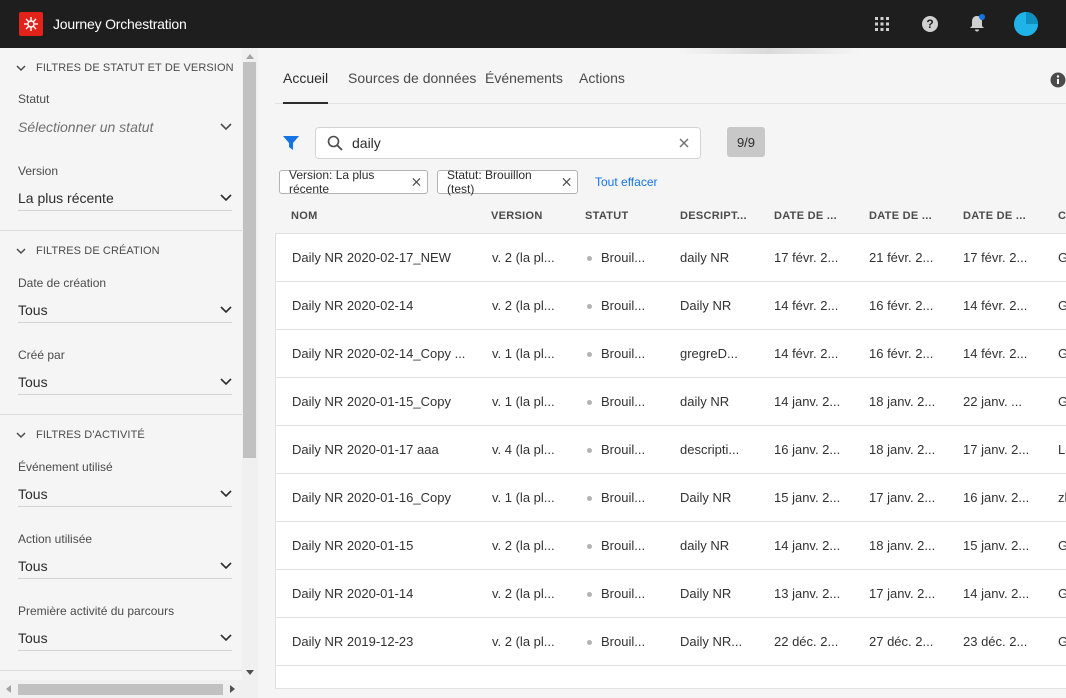 This screenshot has width=1066, height=698. Describe the element at coordinates (524, 87) in the screenshot. I see `tab-events: Événements` at that location.